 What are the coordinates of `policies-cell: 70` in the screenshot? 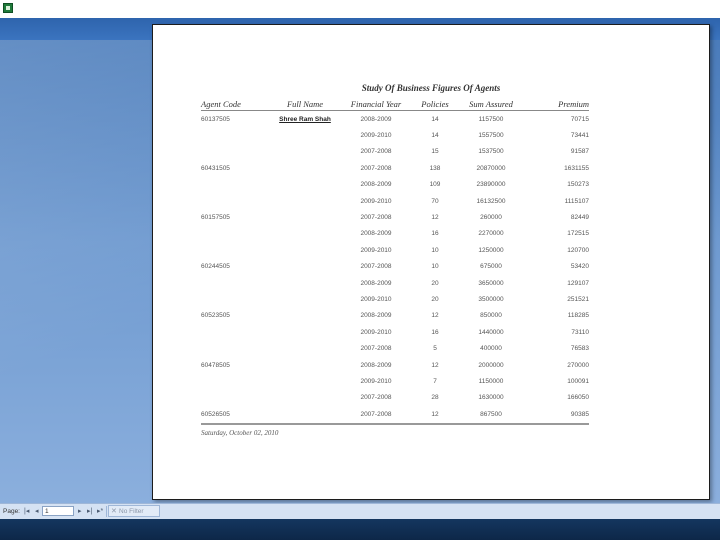 It's located at (435, 201).